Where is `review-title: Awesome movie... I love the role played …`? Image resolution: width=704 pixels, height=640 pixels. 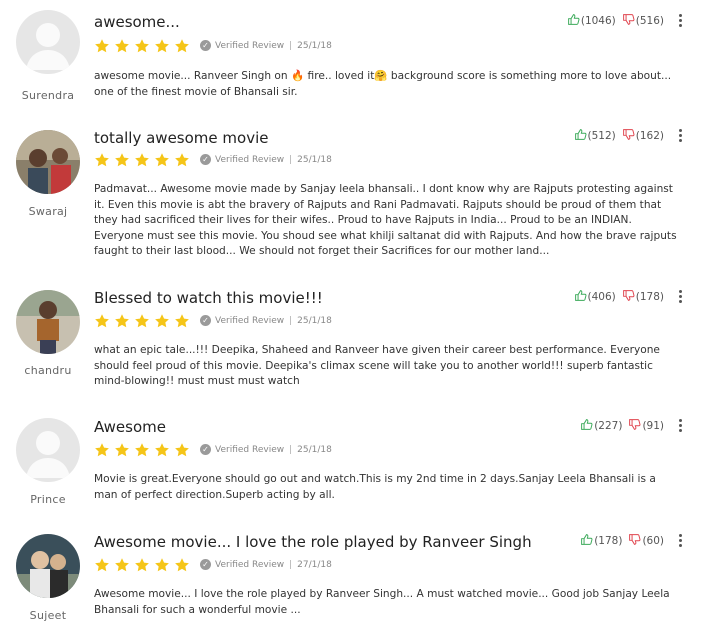 review-title: Awesome movie... I love the role played … is located at coordinates (313, 542).